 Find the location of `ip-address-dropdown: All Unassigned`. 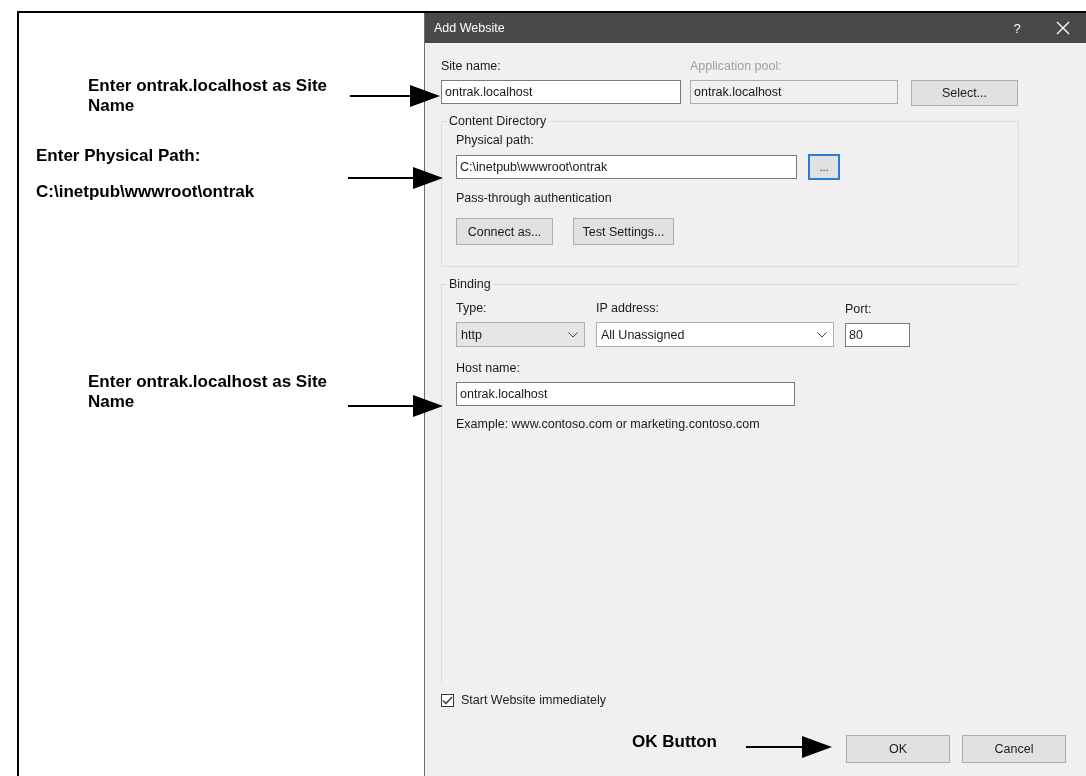

ip-address-dropdown: All Unassigned is located at coordinates (715, 334).